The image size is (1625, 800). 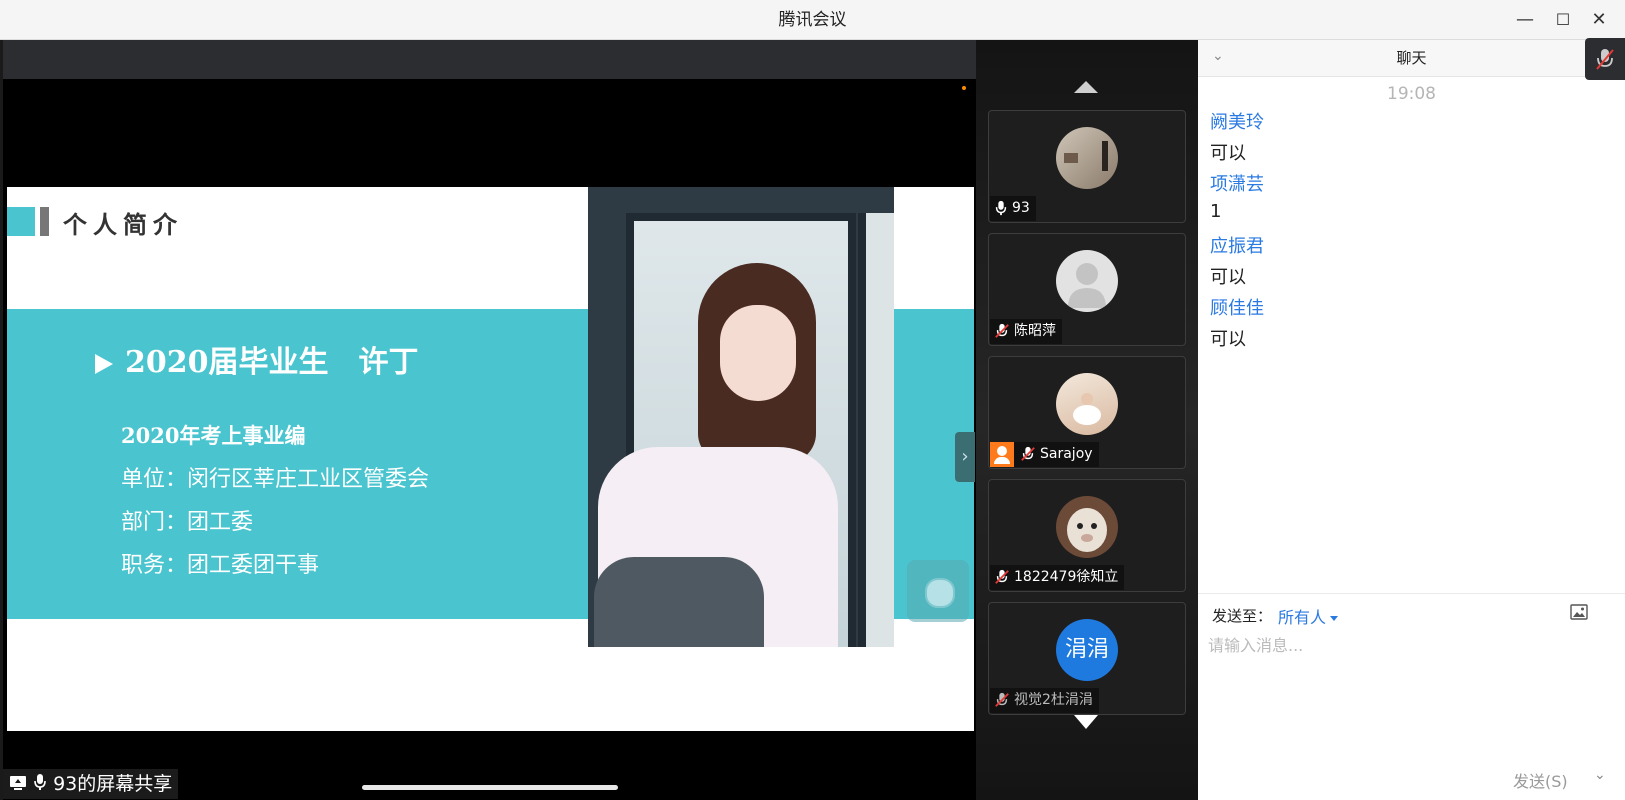 I want to click on participant-nametag: 93, so click(x=1013, y=208).